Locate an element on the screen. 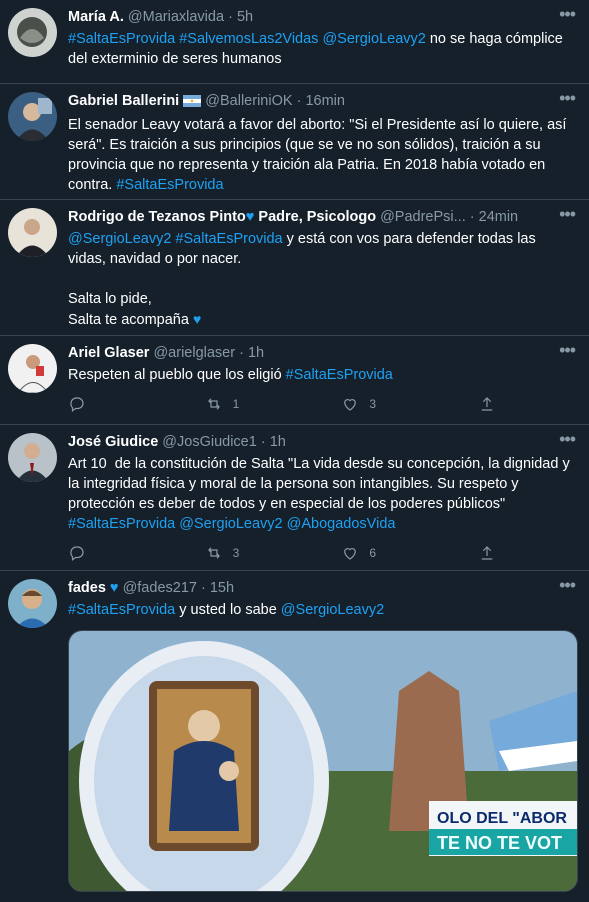  display-name: María A. is located at coordinates (96, 17).